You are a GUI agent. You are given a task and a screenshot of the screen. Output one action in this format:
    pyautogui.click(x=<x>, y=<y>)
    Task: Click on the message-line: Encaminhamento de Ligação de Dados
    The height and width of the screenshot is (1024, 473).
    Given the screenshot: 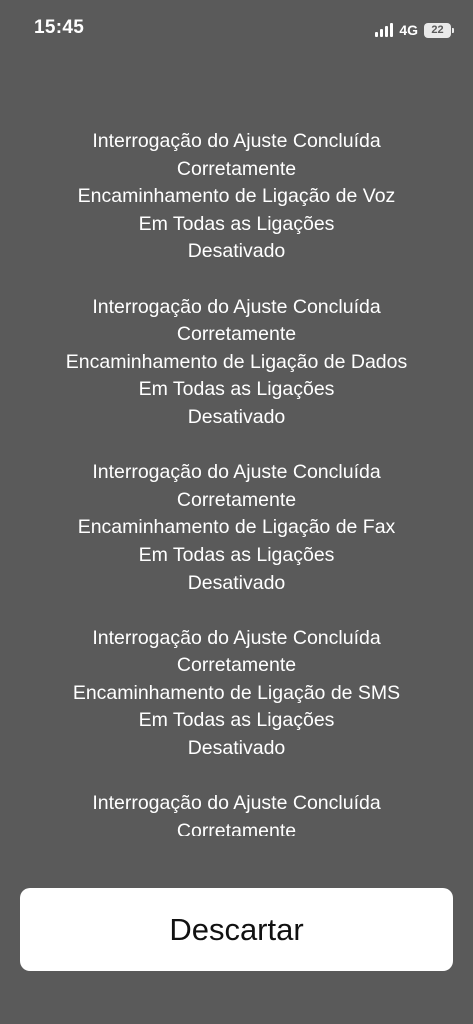 What is the action you would take?
    pyautogui.click(x=236, y=361)
    